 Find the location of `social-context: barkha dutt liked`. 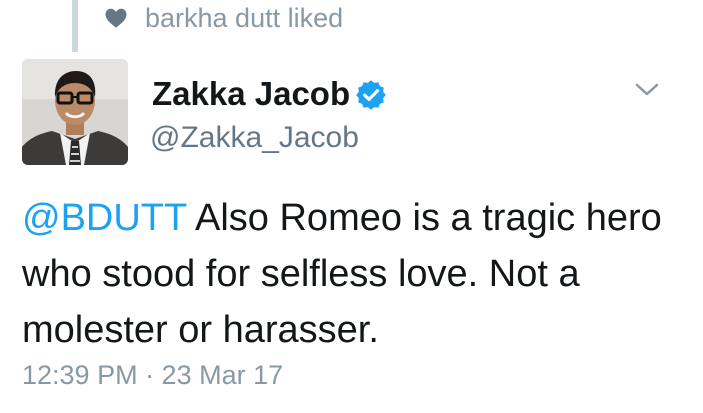

social-context: barkha dutt liked is located at coordinates (351, 20).